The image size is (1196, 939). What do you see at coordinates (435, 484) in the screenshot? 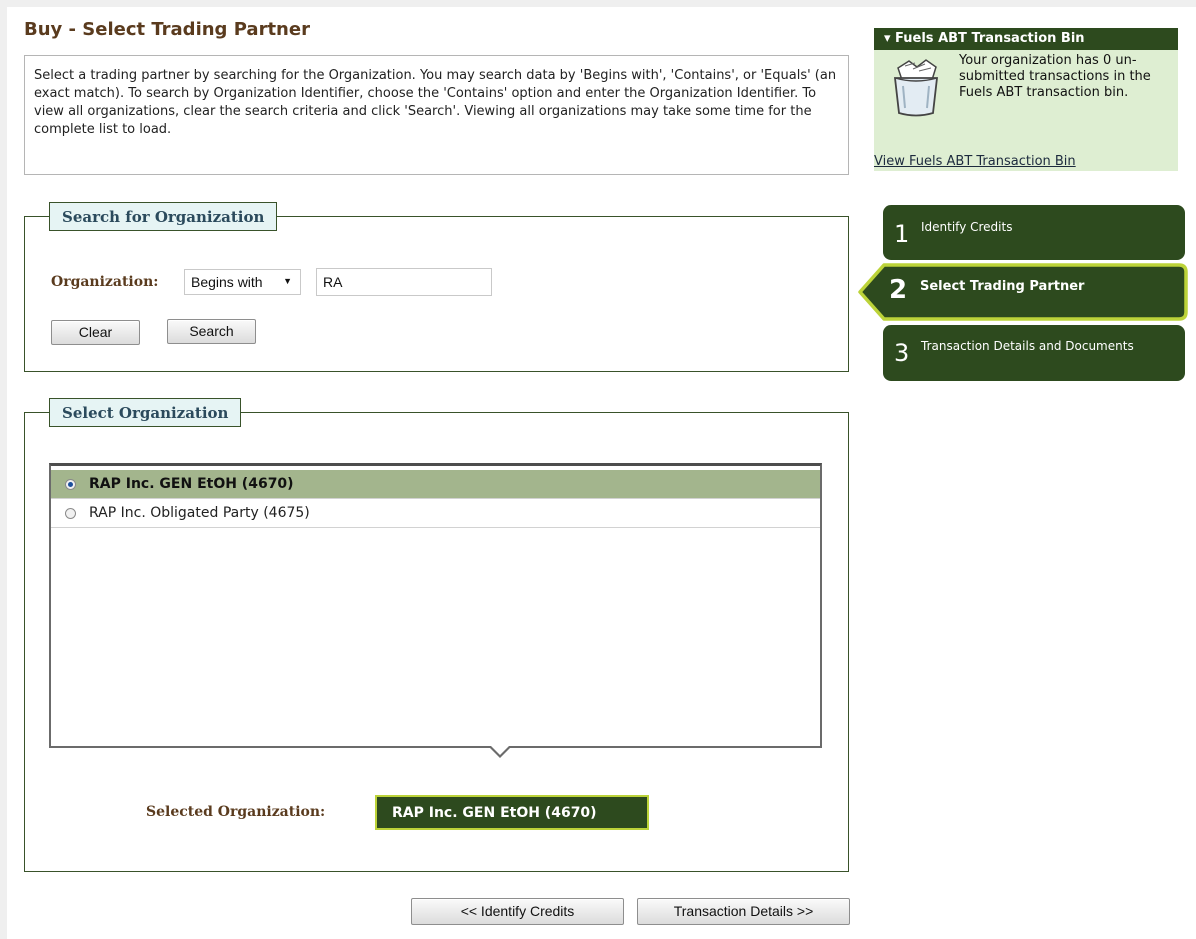
I see `list-item: RAP Inc. GEN EtOH (4670)` at bounding box center [435, 484].